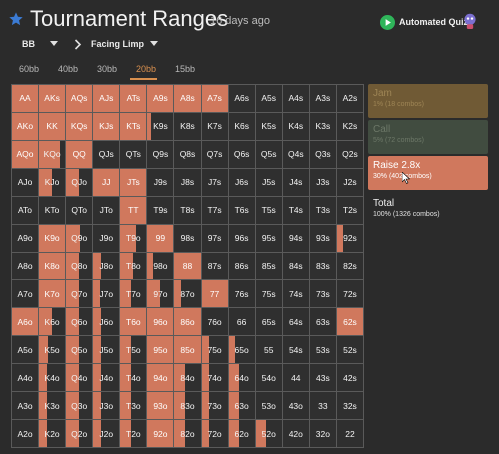 This screenshot has height=454, width=499. I want to click on hand-cell: A8o, so click(25, 266).